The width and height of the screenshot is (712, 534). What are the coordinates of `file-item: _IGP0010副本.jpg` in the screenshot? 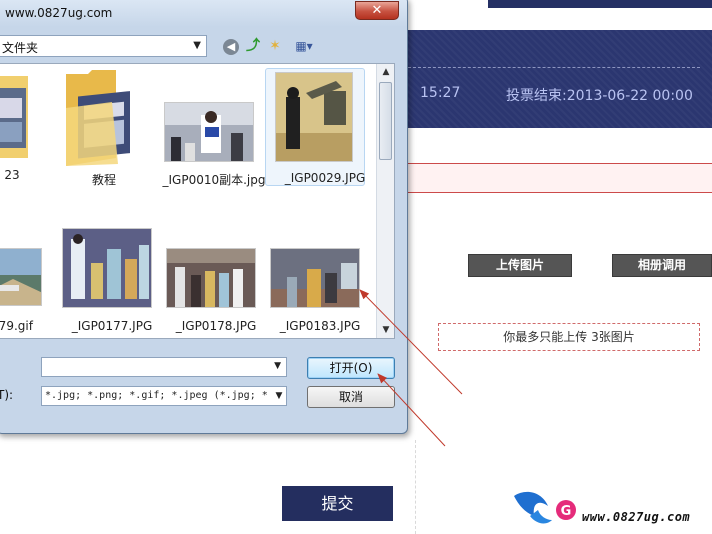 It's located at (214, 129).